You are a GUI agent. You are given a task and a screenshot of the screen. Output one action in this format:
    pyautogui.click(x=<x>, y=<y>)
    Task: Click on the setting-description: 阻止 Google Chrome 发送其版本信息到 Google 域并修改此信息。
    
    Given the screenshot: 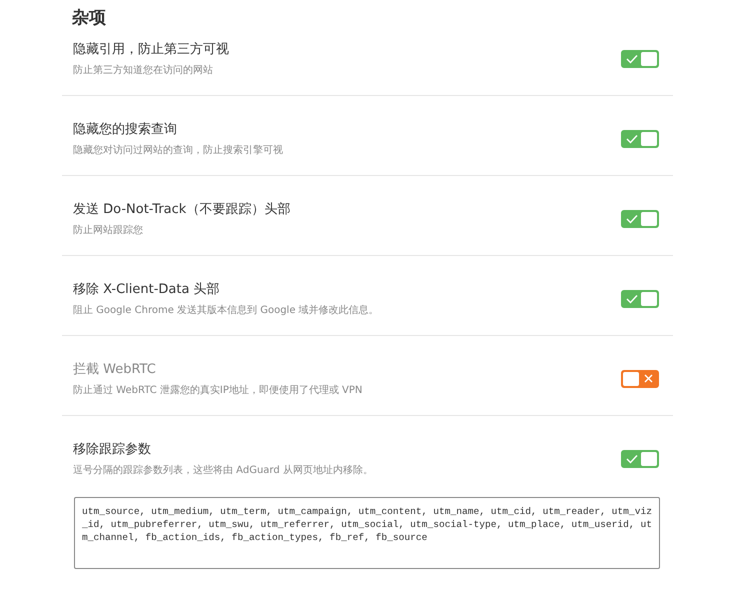 What is the action you would take?
    pyautogui.click(x=226, y=310)
    